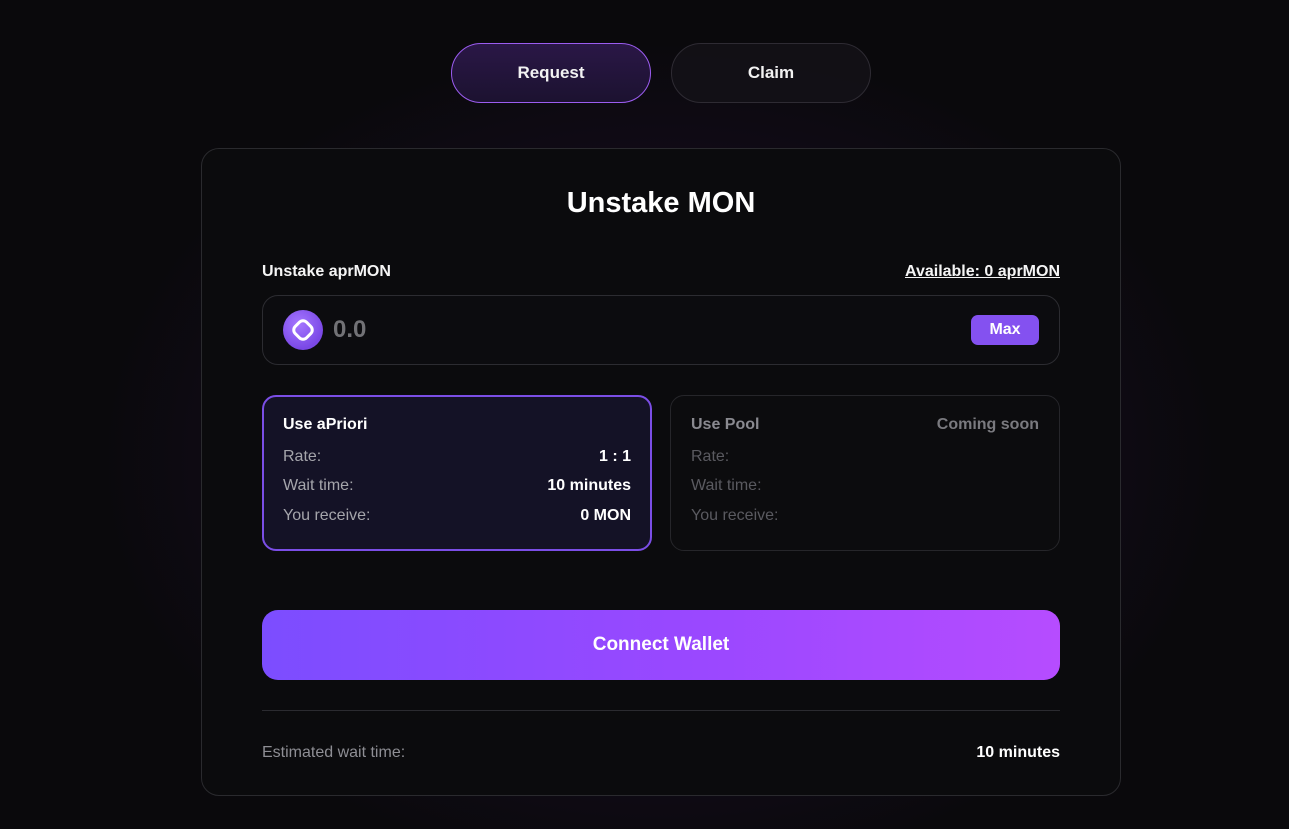 The image size is (1289, 829). I want to click on receive-value: 0 MON, so click(605, 515).